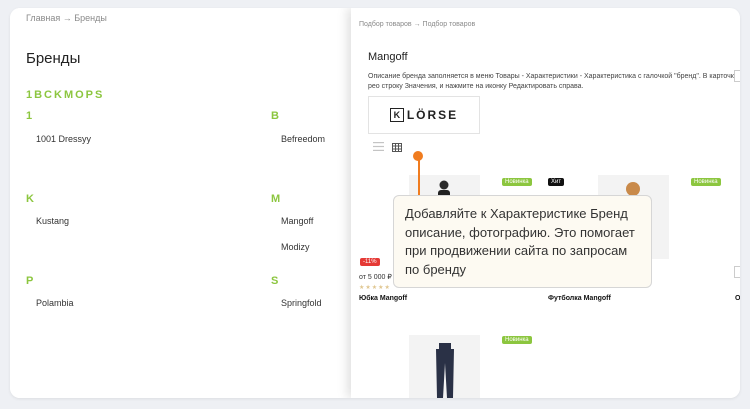 The image size is (750, 409). What do you see at coordinates (444, 366) in the screenshot?
I see `product-image` at bounding box center [444, 366].